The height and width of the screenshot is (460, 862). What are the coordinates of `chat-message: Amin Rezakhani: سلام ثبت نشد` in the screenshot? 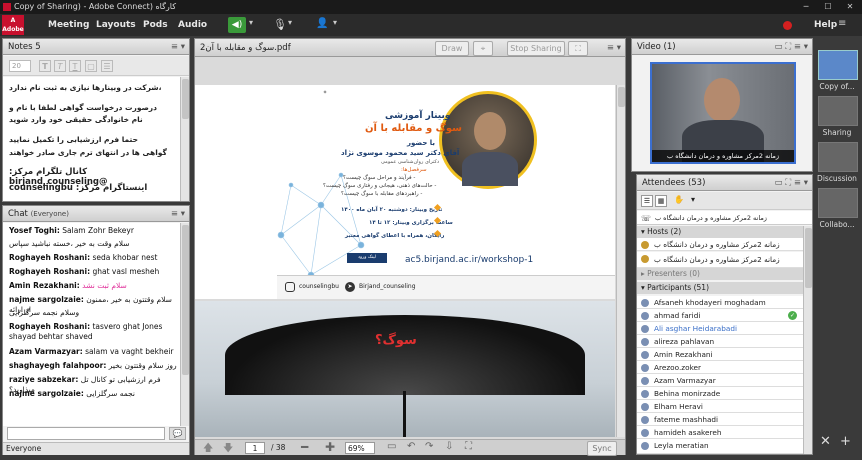 It's located at (68, 285).